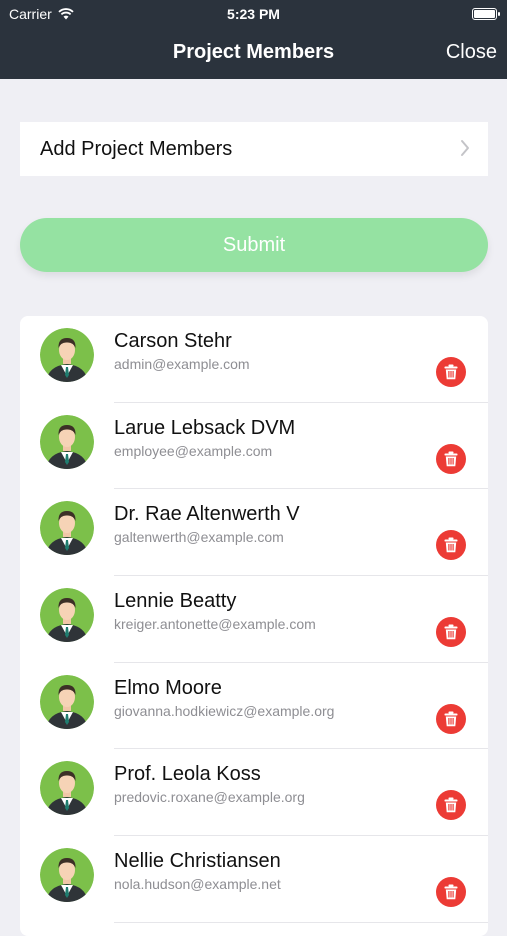 Image resolution: width=507 pixels, height=936 pixels. Describe the element at coordinates (254, 149) in the screenshot. I see `add-project-members-row: Add Project Members` at that location.